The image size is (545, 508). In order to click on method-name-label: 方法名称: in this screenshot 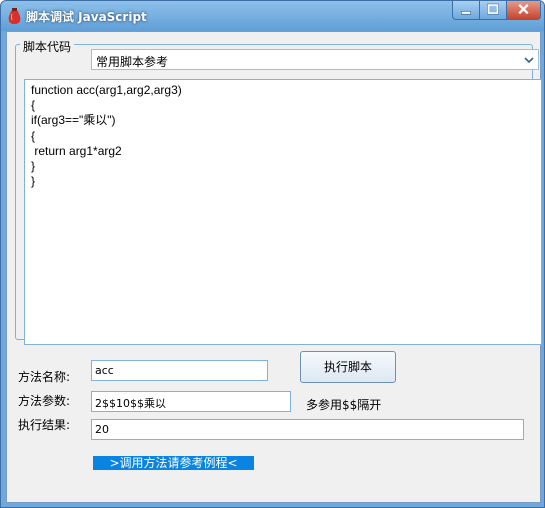, I will do `click(44, 377)`.